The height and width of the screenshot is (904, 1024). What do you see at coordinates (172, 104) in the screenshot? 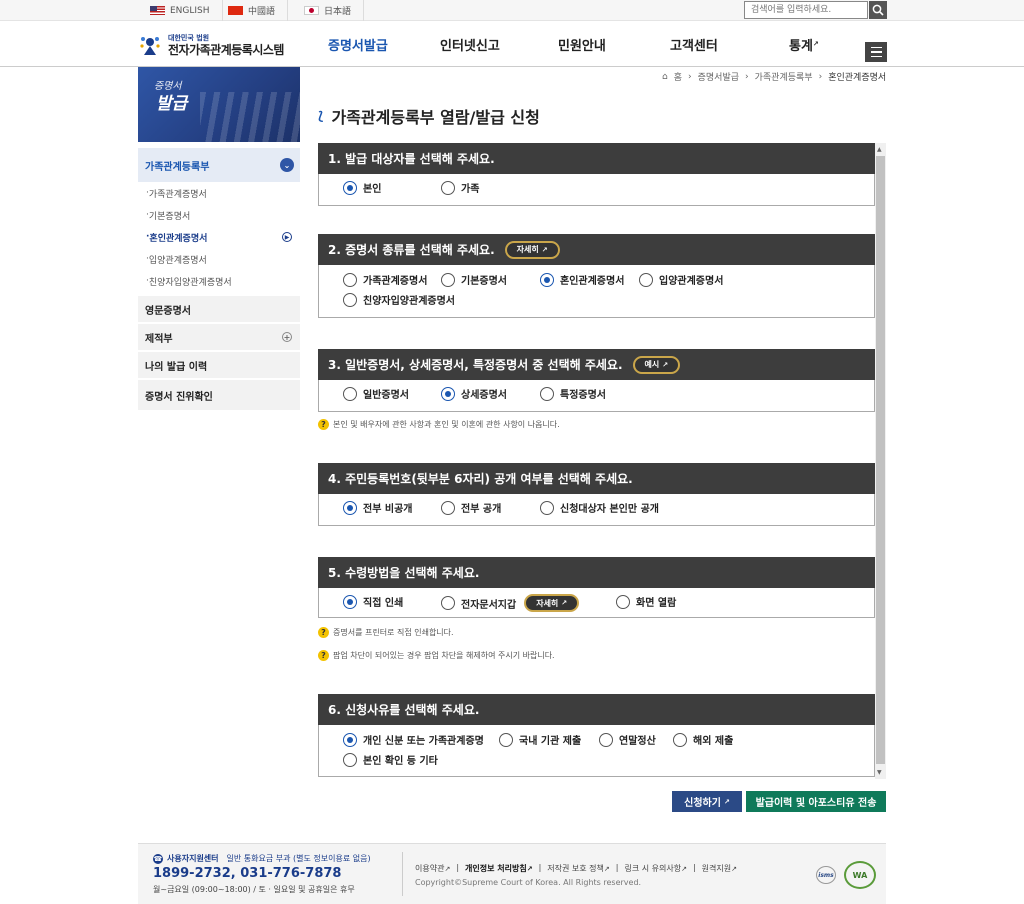
I see `banner-line2: 발급` at bounding box center [172, 104].